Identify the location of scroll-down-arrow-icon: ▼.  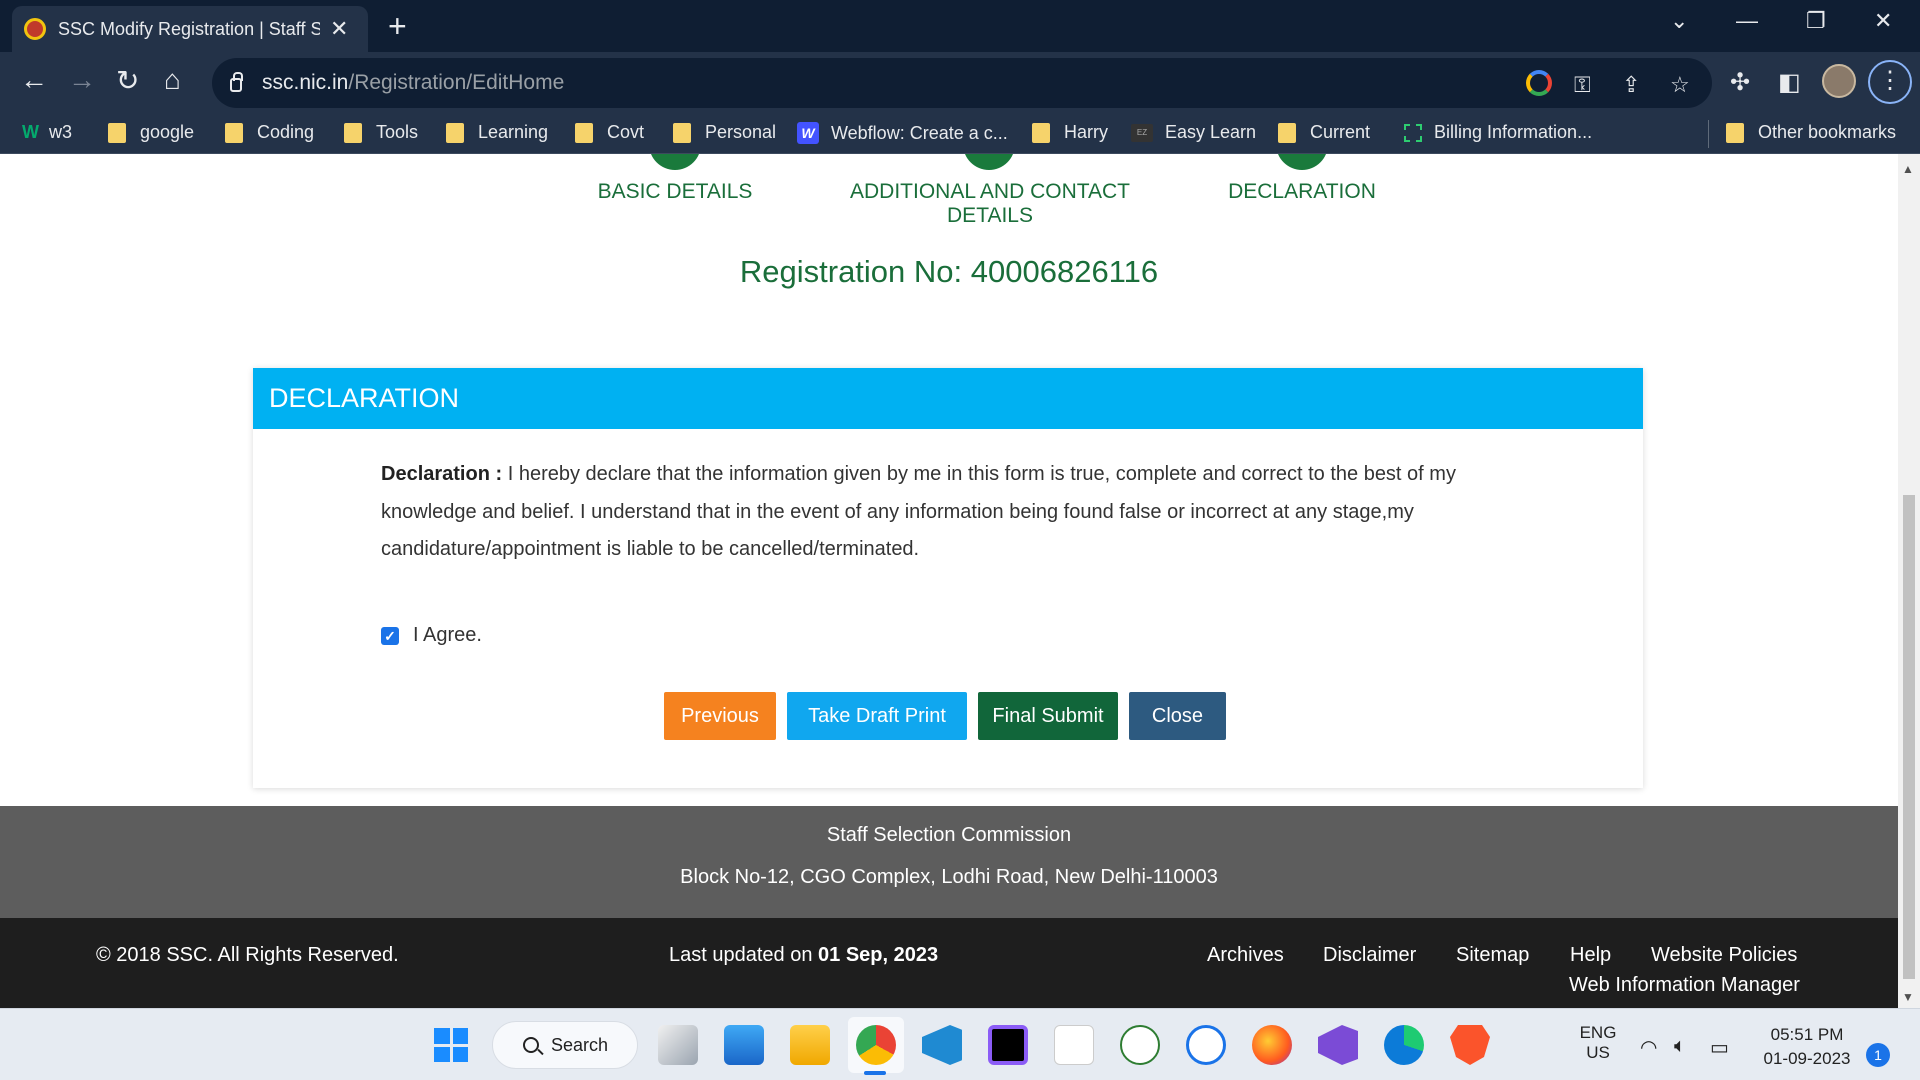
(1908, 997).